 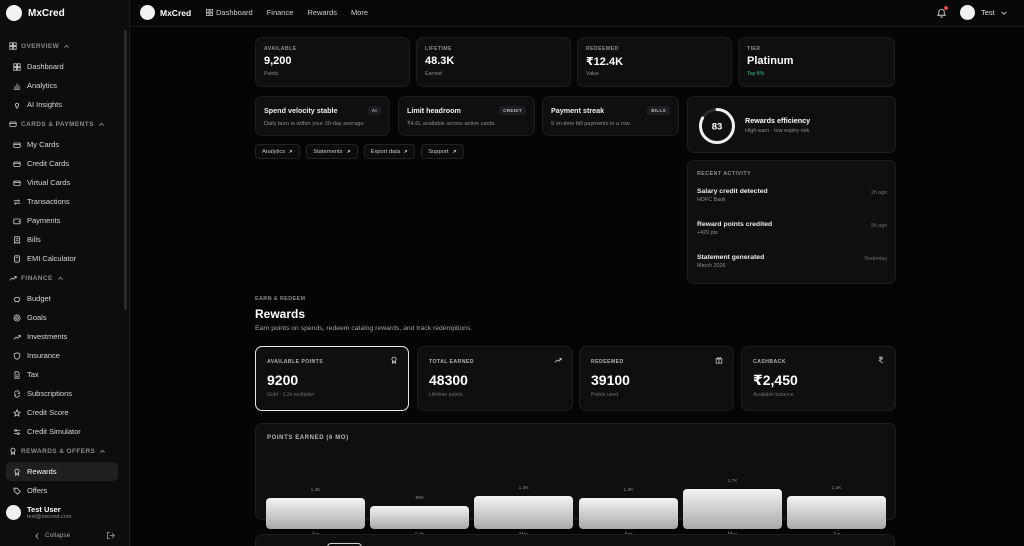 What do you see at coordinates (280, 314) in the screenshot?
I see `page-title: Rewards` at bounding box center [280, 314].